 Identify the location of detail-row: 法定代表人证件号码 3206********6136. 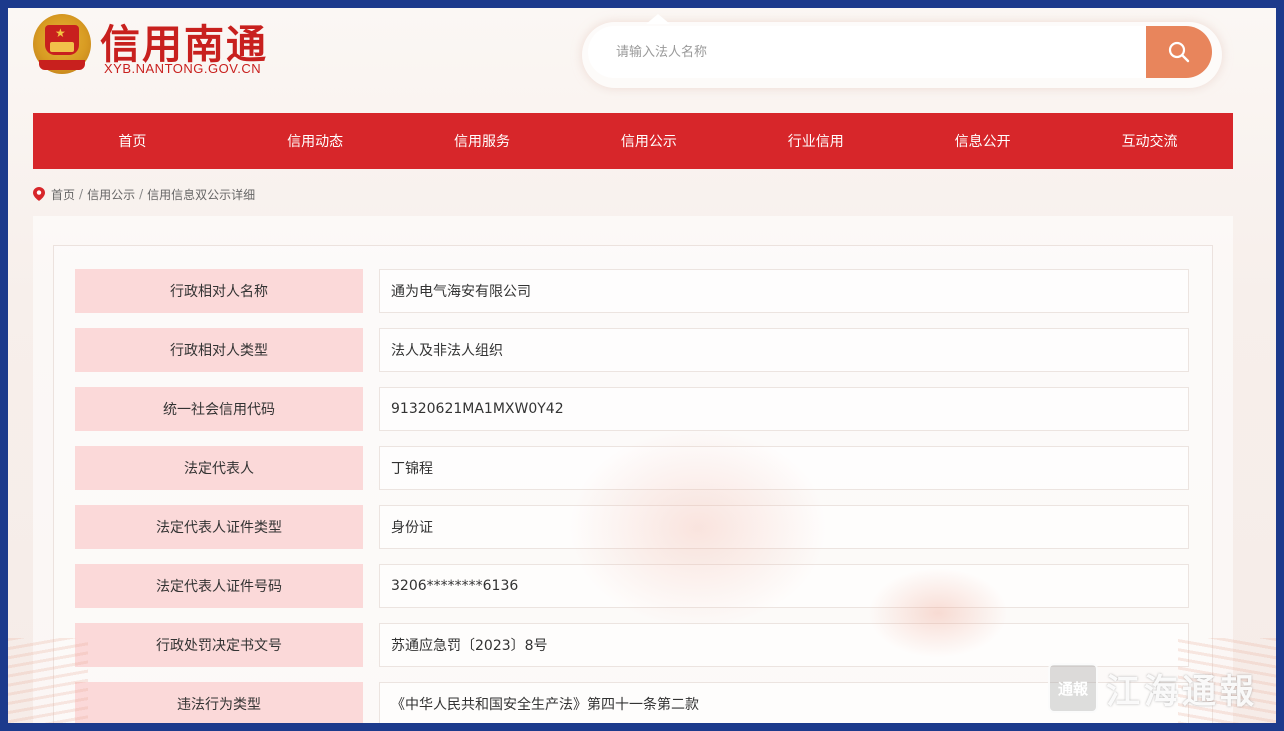
(632, 586).